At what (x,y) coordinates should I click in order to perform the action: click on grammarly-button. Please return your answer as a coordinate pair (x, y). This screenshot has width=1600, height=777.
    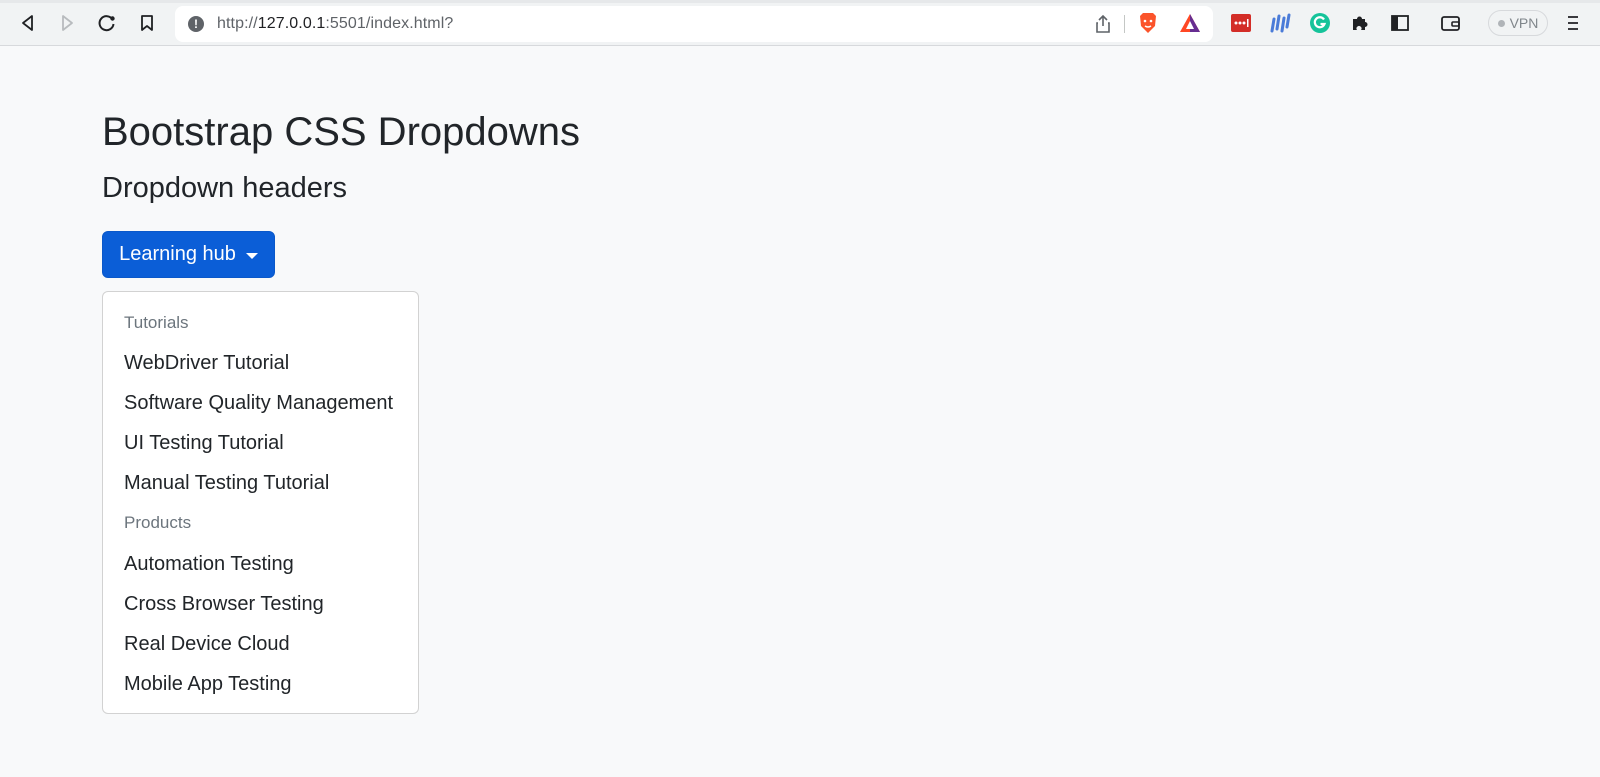
    Looking at the image, I should click on (1320, 23).